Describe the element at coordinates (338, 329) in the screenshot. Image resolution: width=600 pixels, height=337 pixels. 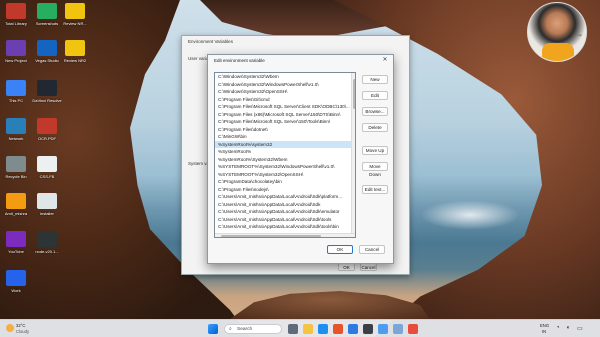
I see `brave-icon` at that location.